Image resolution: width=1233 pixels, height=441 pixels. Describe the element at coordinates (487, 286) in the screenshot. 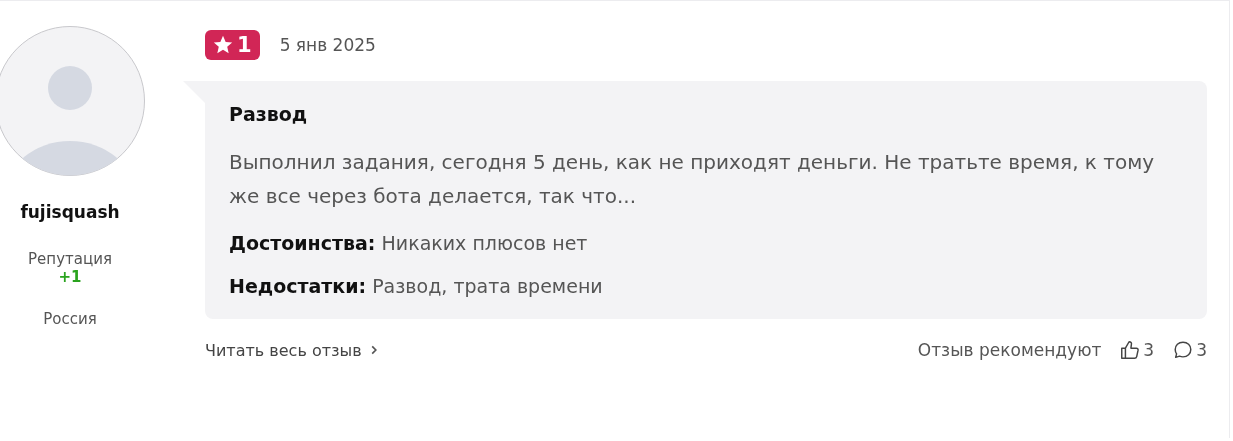

I see `section-text: Развод, трата времени` at that location.